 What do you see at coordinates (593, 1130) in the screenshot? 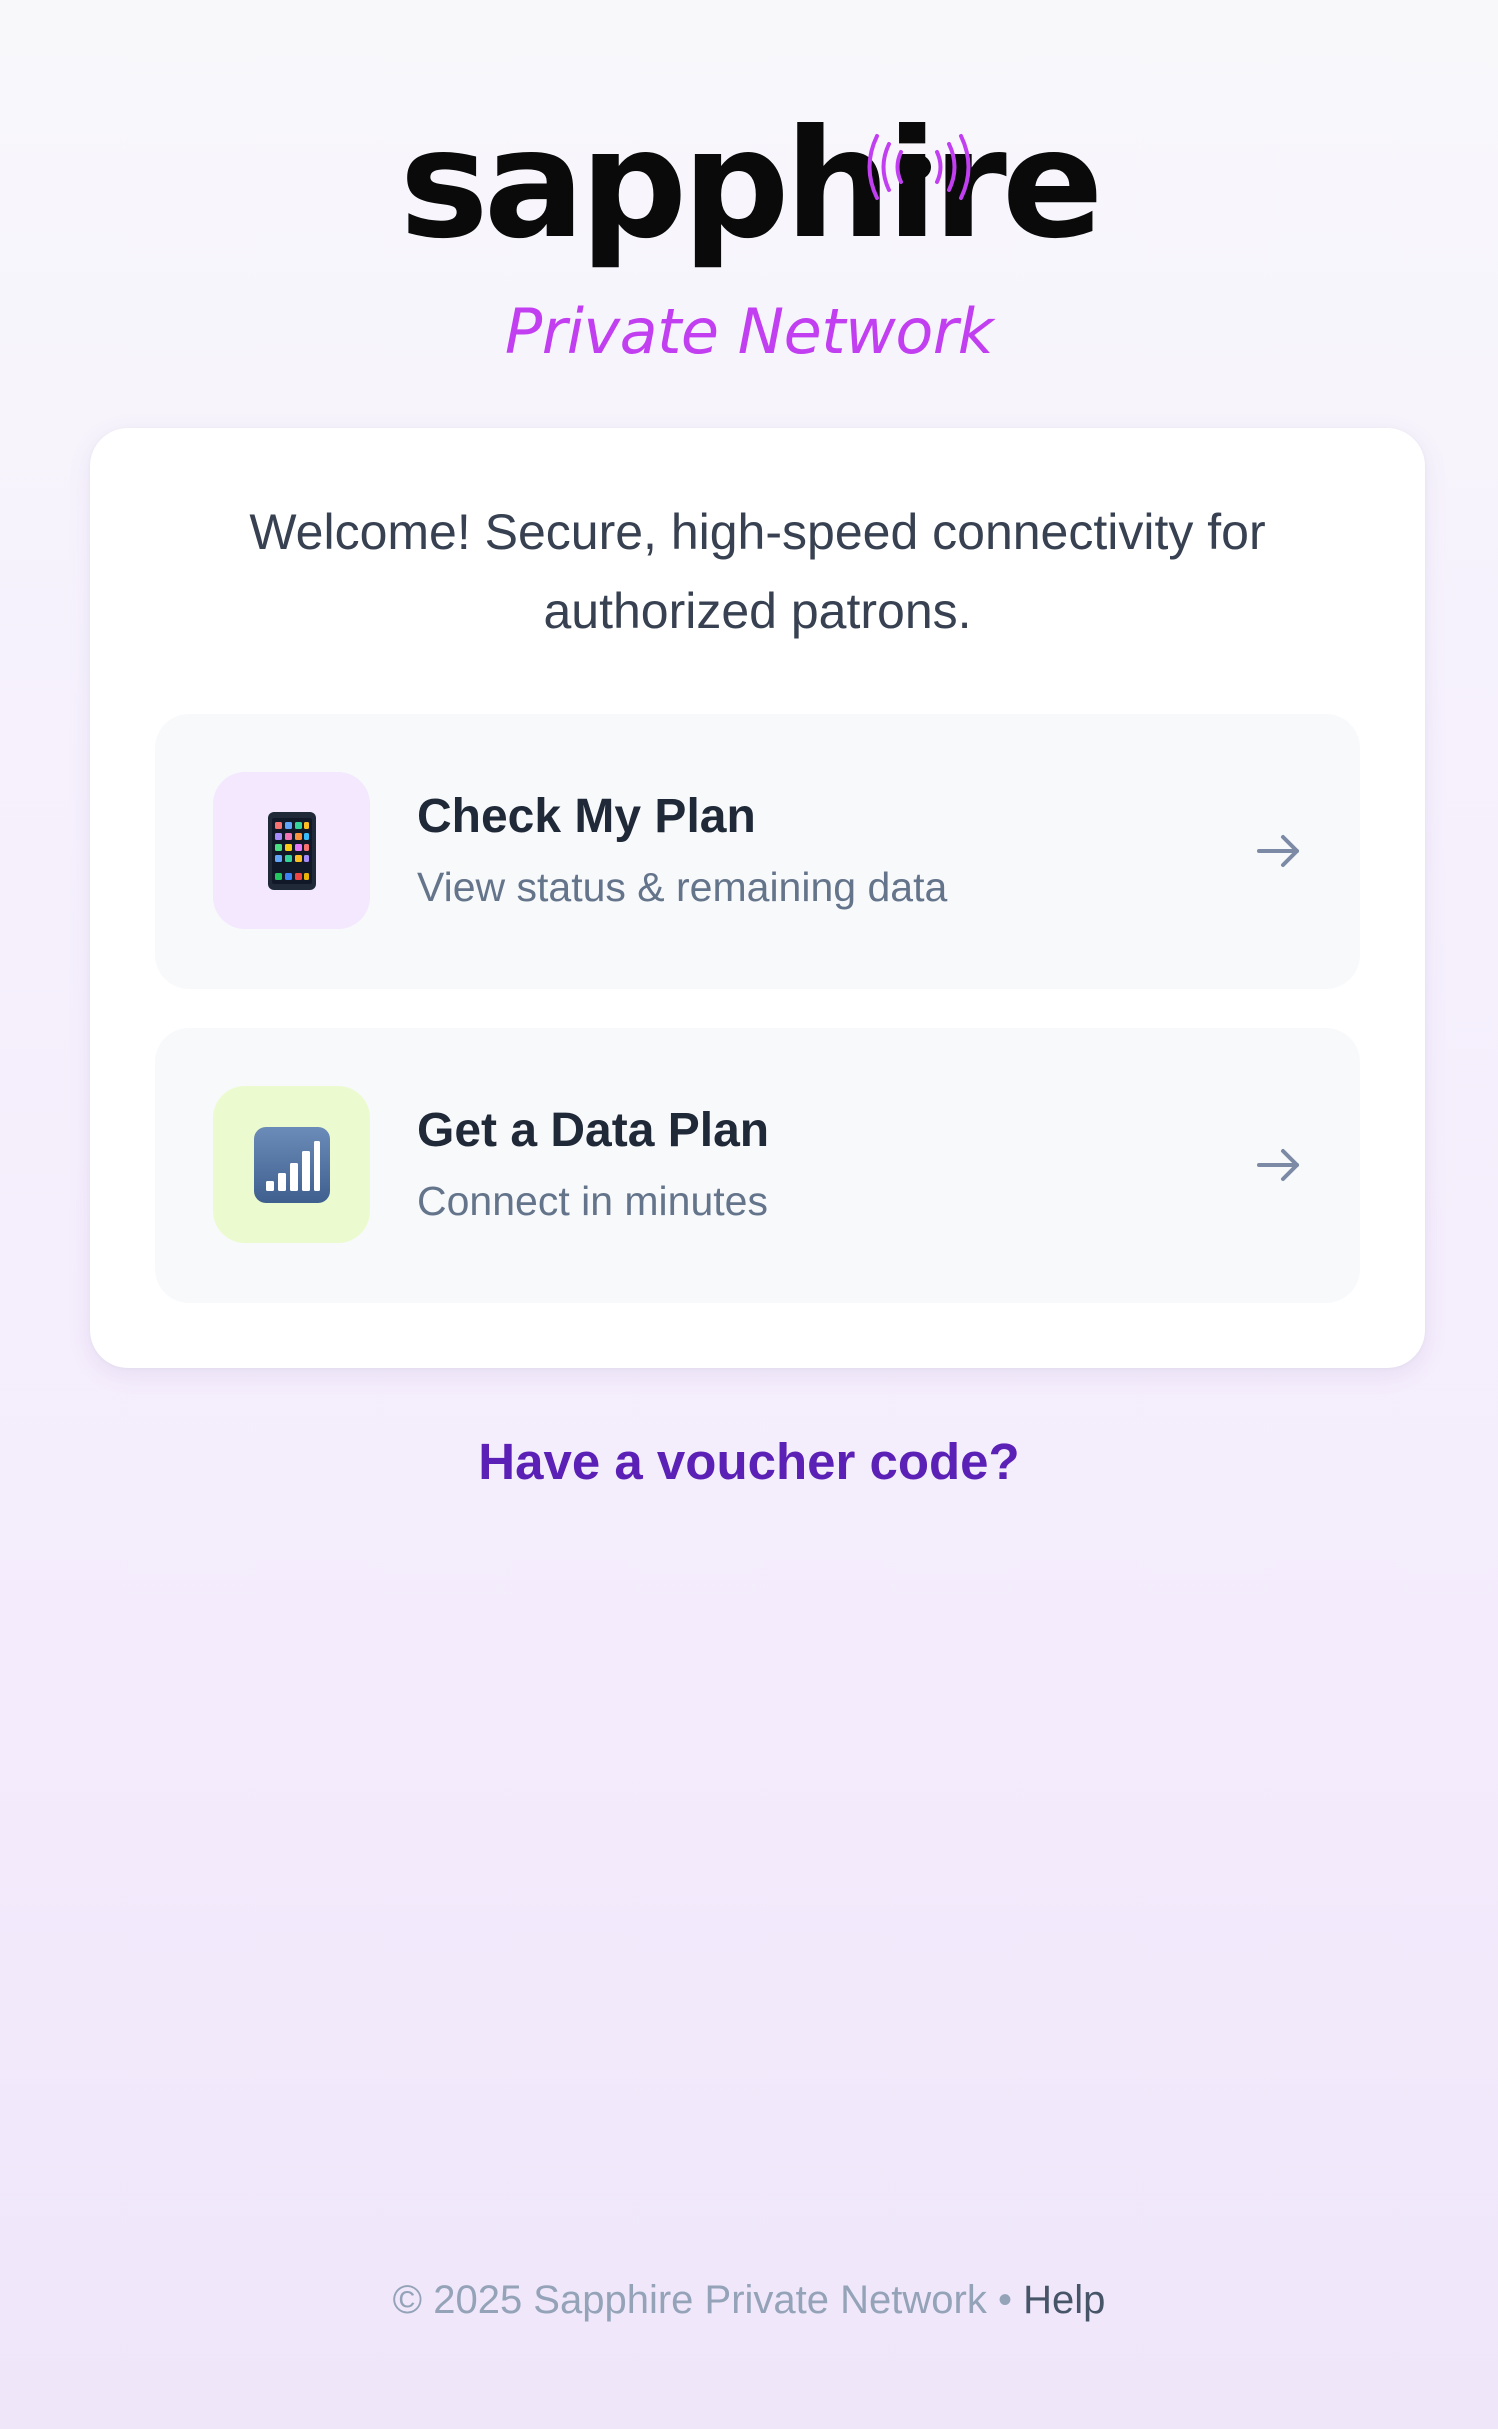
I see `option-title: Get a Data Plan` at bounding box center [593, 1130].